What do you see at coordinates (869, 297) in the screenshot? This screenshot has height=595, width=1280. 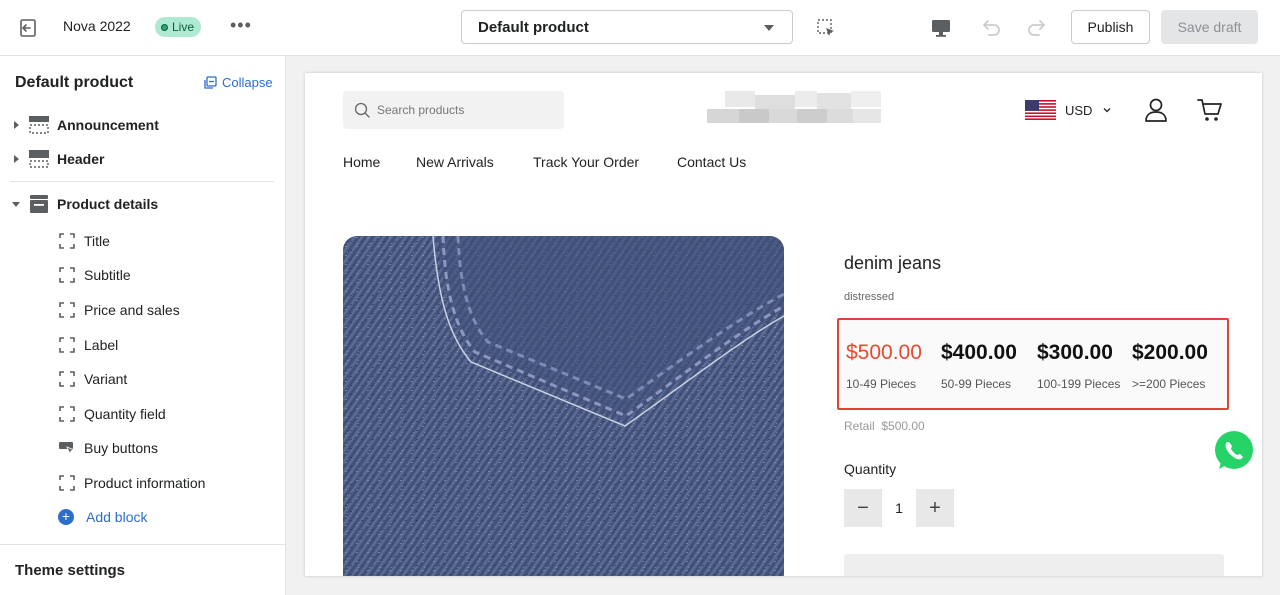 I see `product-subtitle: distressed` at bounding box center [869, 297].